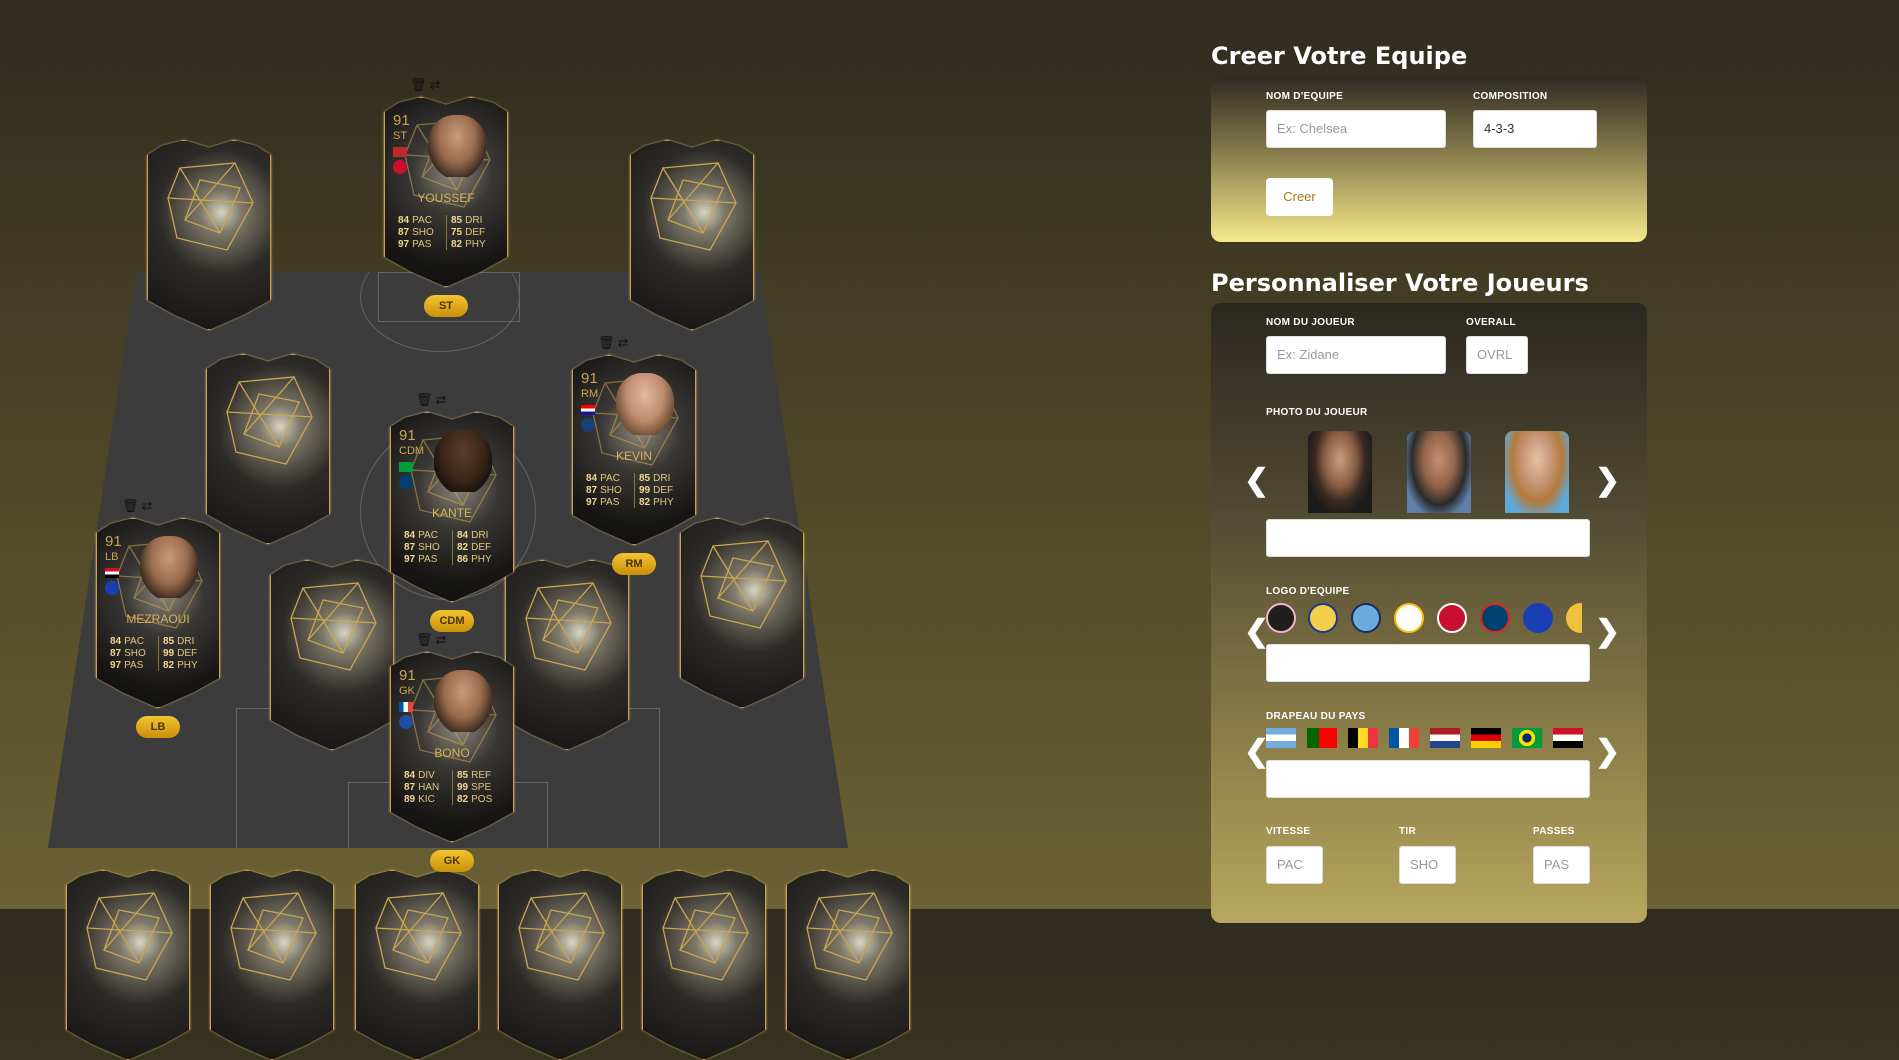  I want to click on flag-netherlands, so click(1445, 738).